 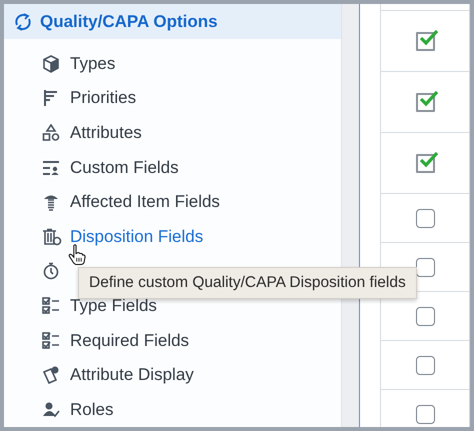 What do you see at coordinates (129, 22) in the screenshot?
I see `header-label: Quality/CAPA Options` at bounding box center [129, 22].